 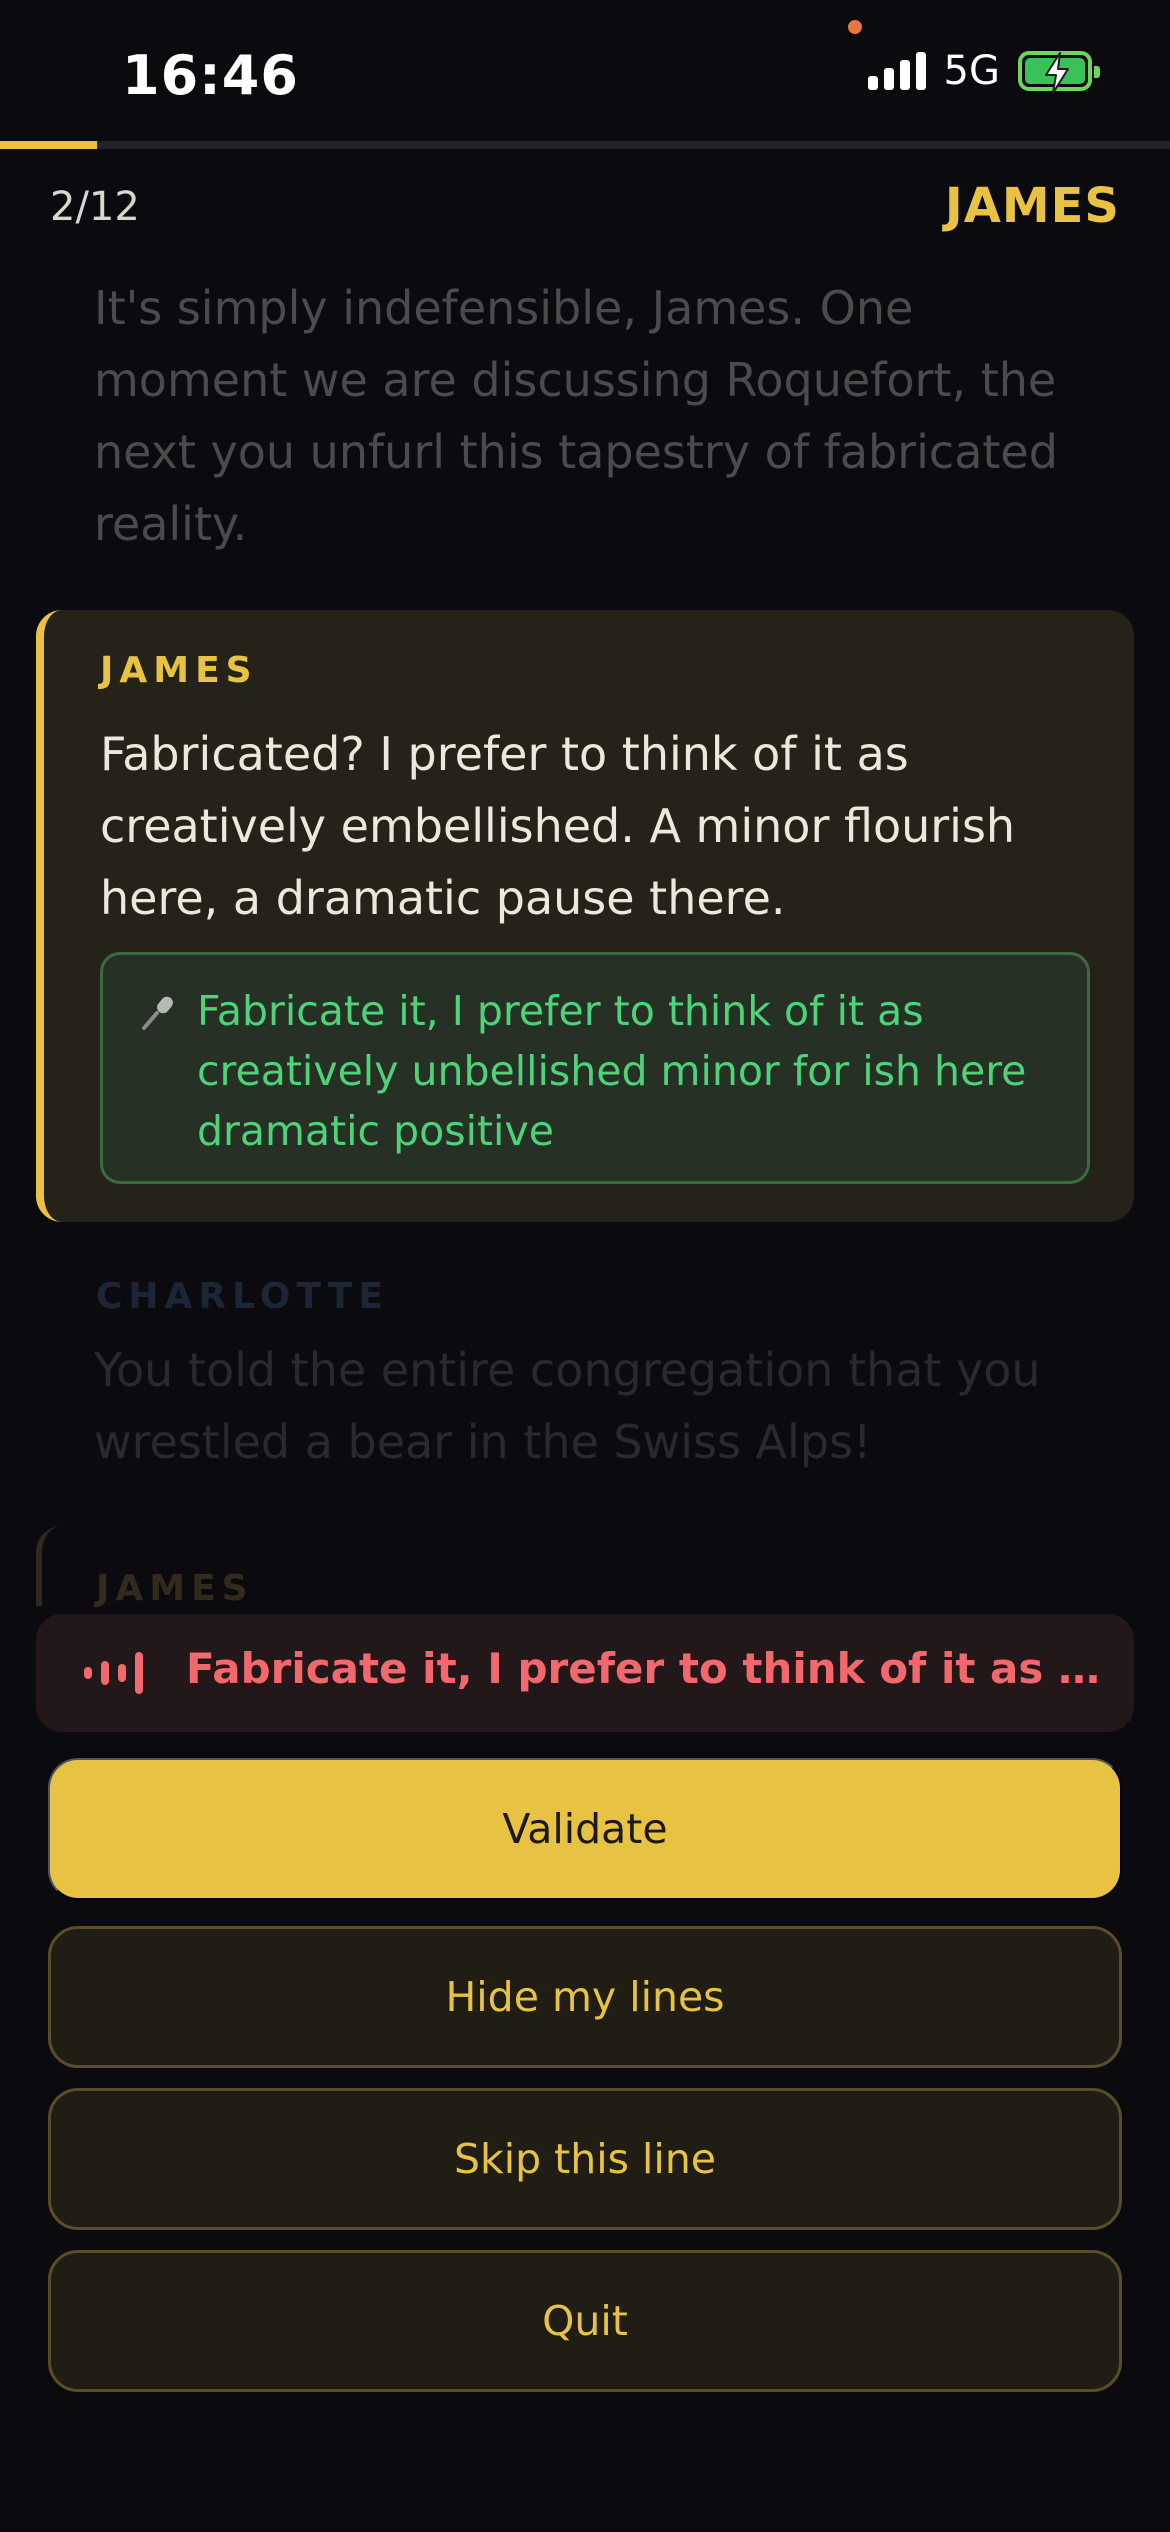 I want to click on signal-icon, so click(x=896, y=71).